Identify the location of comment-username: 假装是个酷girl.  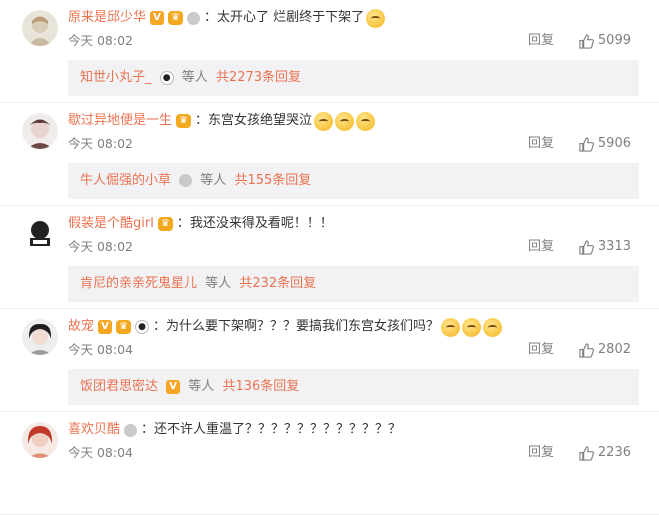
(111, 224).